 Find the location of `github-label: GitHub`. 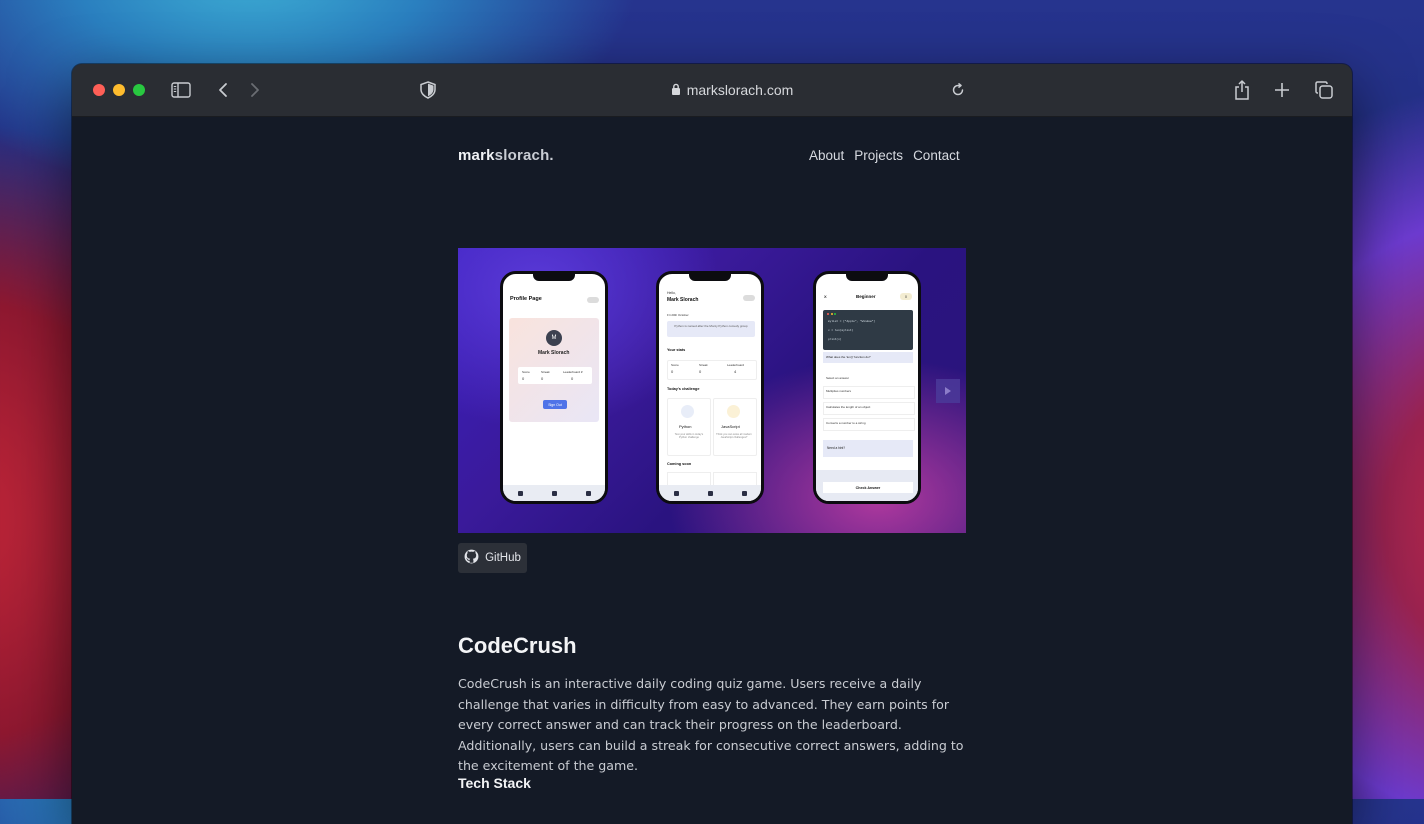

github-label: GitHub is located at coordinates (503, 558).